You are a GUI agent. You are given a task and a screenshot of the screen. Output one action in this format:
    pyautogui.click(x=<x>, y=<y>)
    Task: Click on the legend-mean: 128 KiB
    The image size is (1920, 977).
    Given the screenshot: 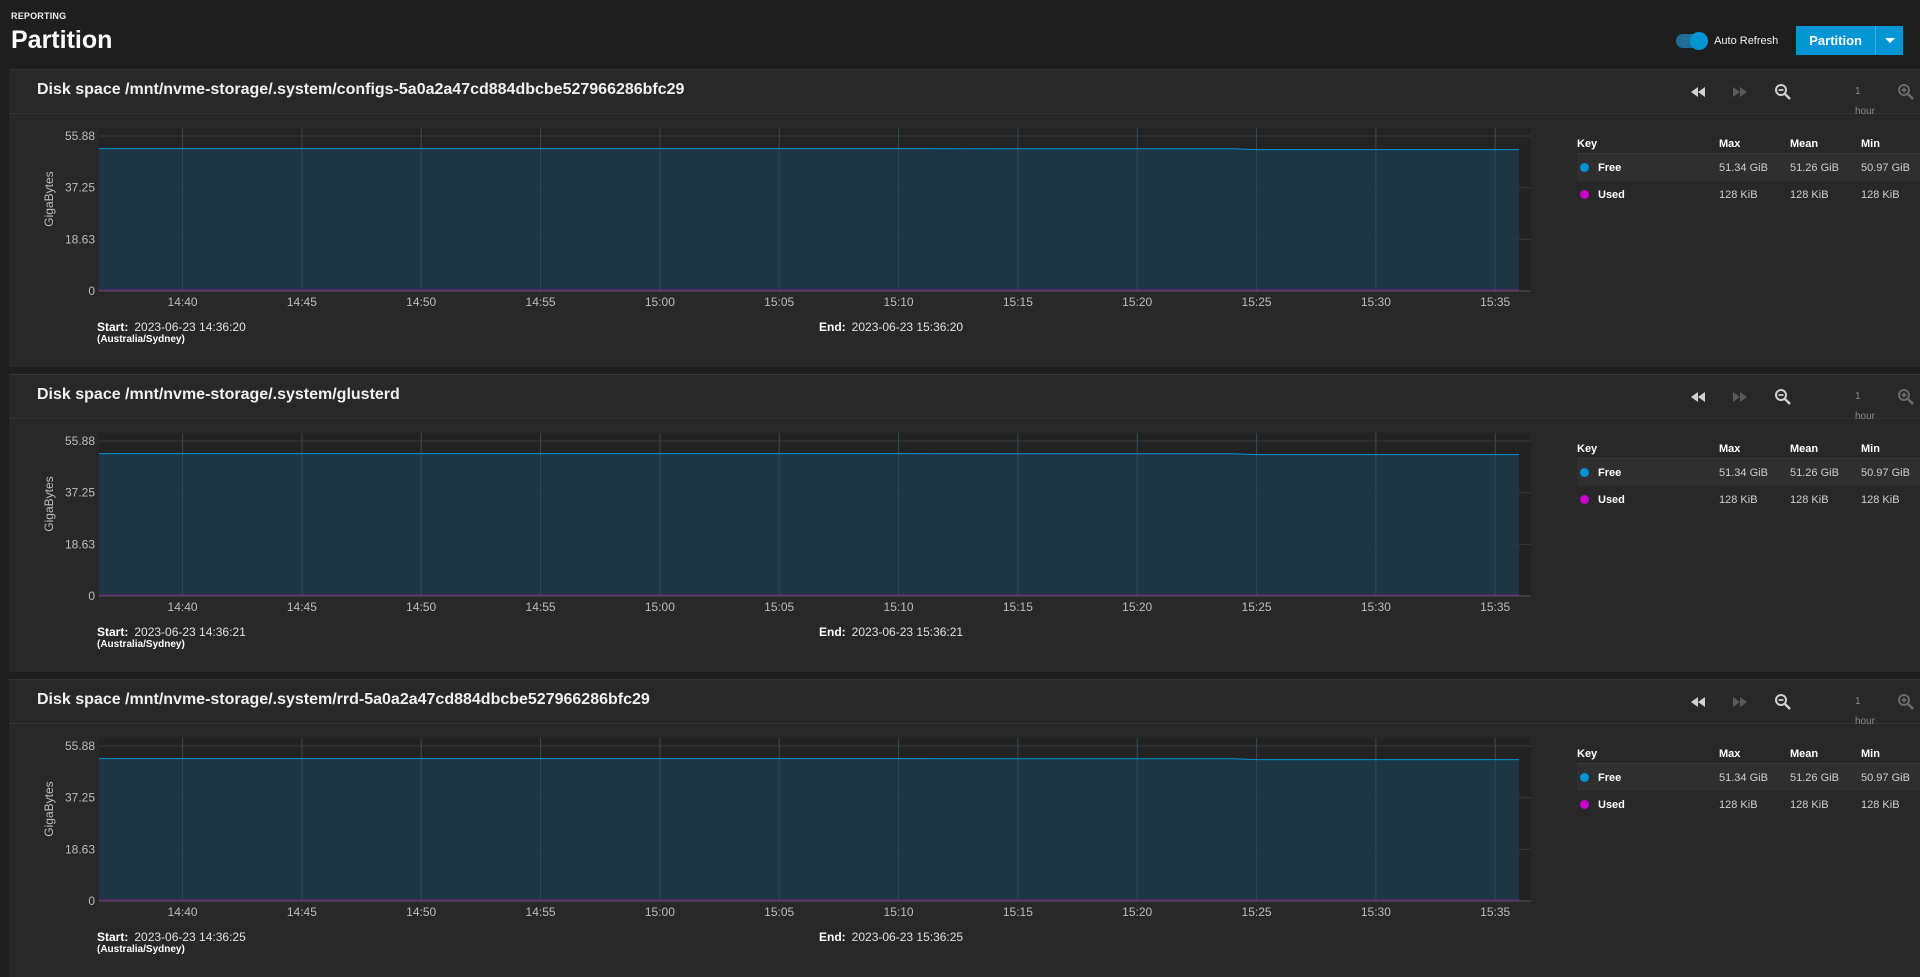 What is the action you would take?
    pyautogui.click(x=1809, y=804)
    